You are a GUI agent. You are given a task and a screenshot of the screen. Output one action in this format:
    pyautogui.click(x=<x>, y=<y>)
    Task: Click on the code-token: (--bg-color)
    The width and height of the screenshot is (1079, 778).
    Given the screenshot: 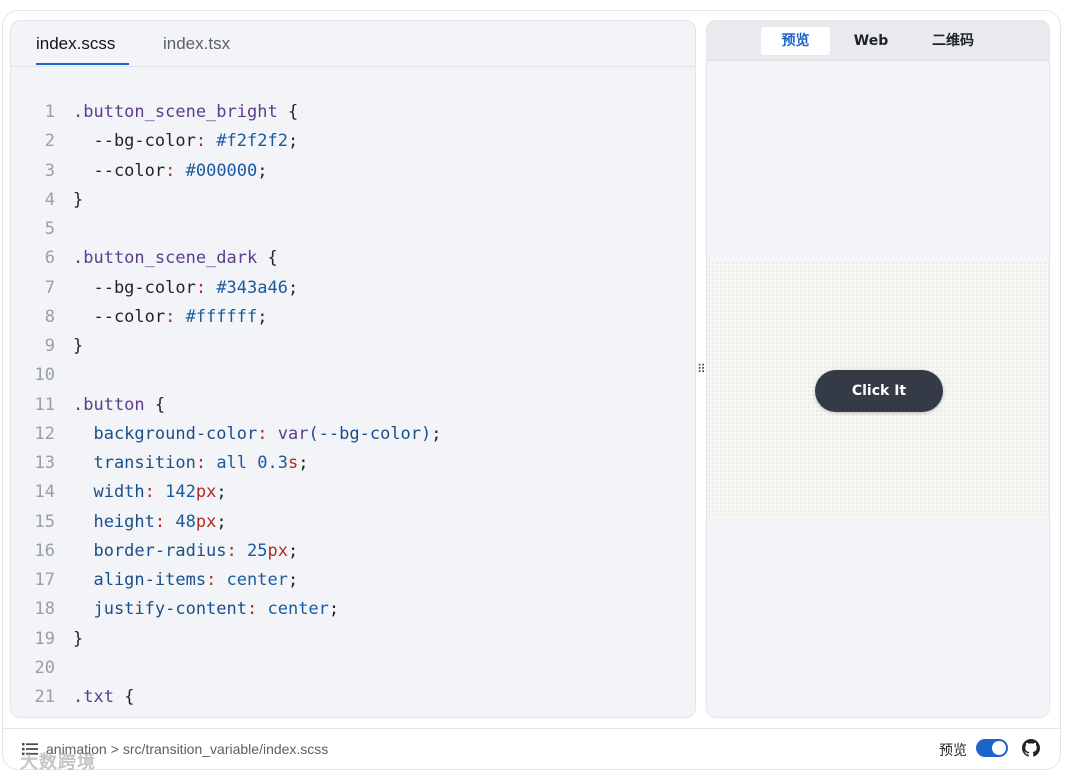 What is the action you would take?
    pyautogui.click(x=370, y=433)
    